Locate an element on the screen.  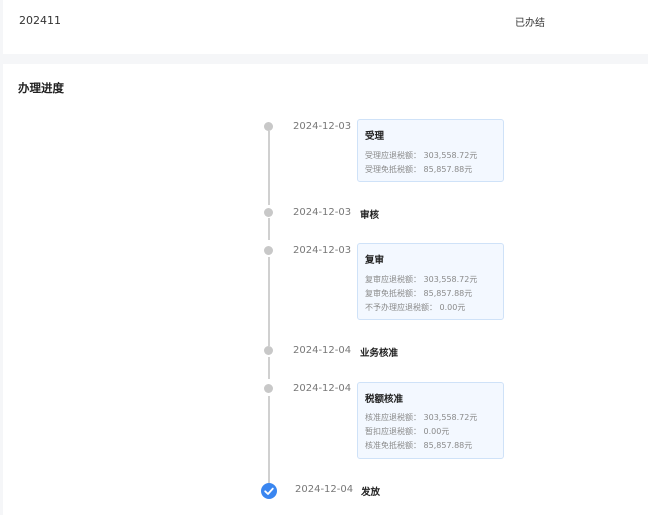
application-summary-card: 202411 已办结 is located at coordinates (325, 27).